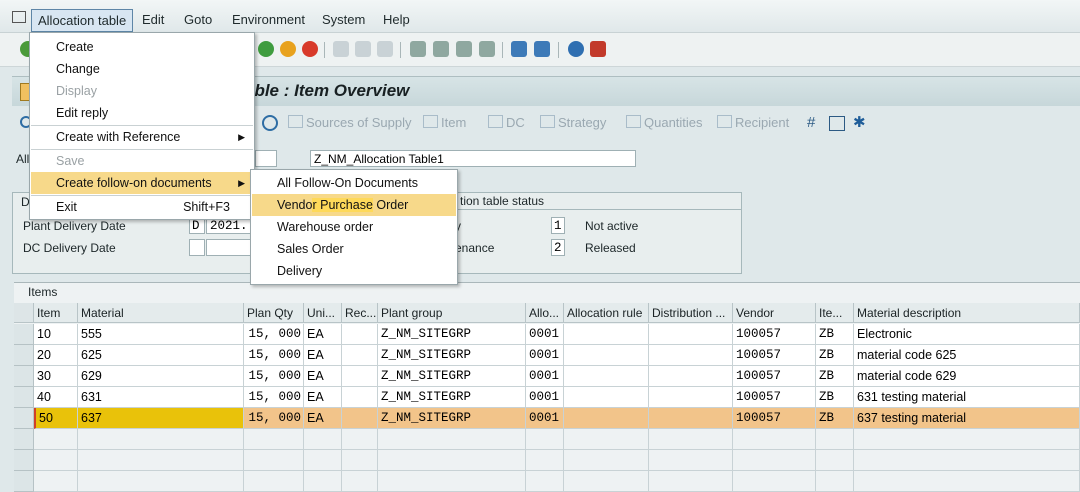  Describe the element at coordinates (343, 19) in the screenshot. I see `menu-system: System` at that location.